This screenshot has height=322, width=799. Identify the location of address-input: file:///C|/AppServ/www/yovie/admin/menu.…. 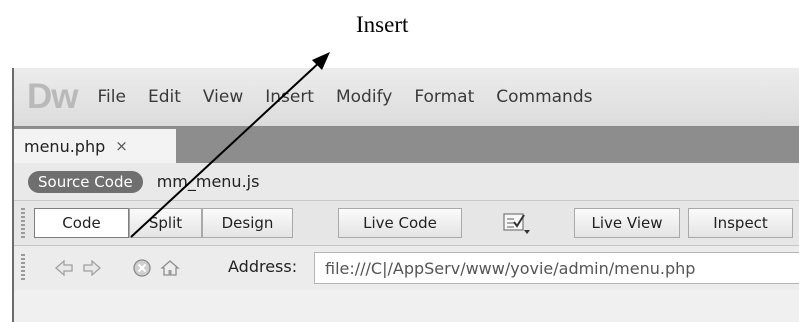
(556, 268).